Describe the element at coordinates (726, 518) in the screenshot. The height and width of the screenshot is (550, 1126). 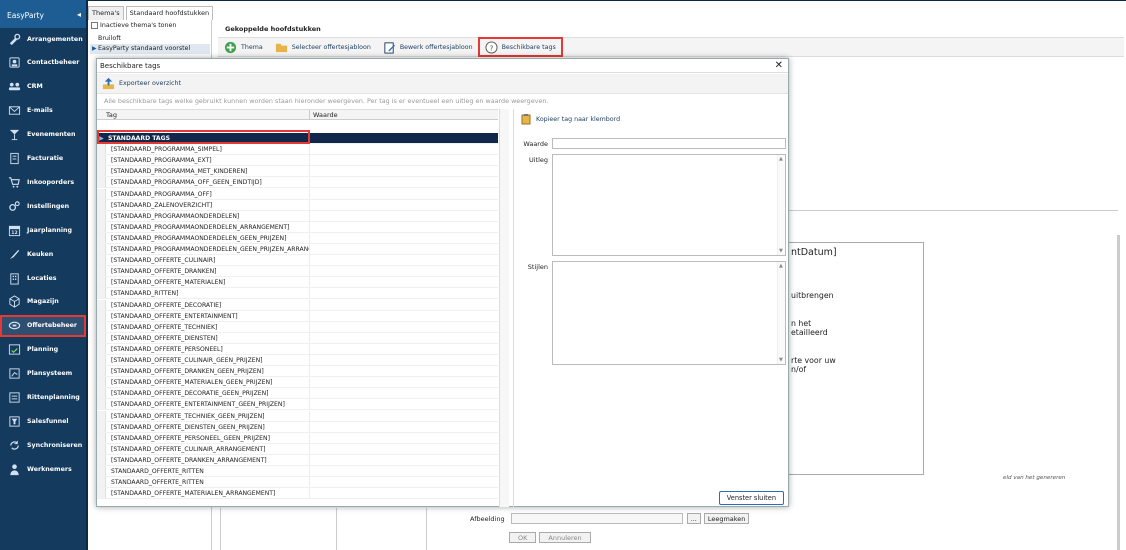
I see `clear-button: Leegmaken` at that location.